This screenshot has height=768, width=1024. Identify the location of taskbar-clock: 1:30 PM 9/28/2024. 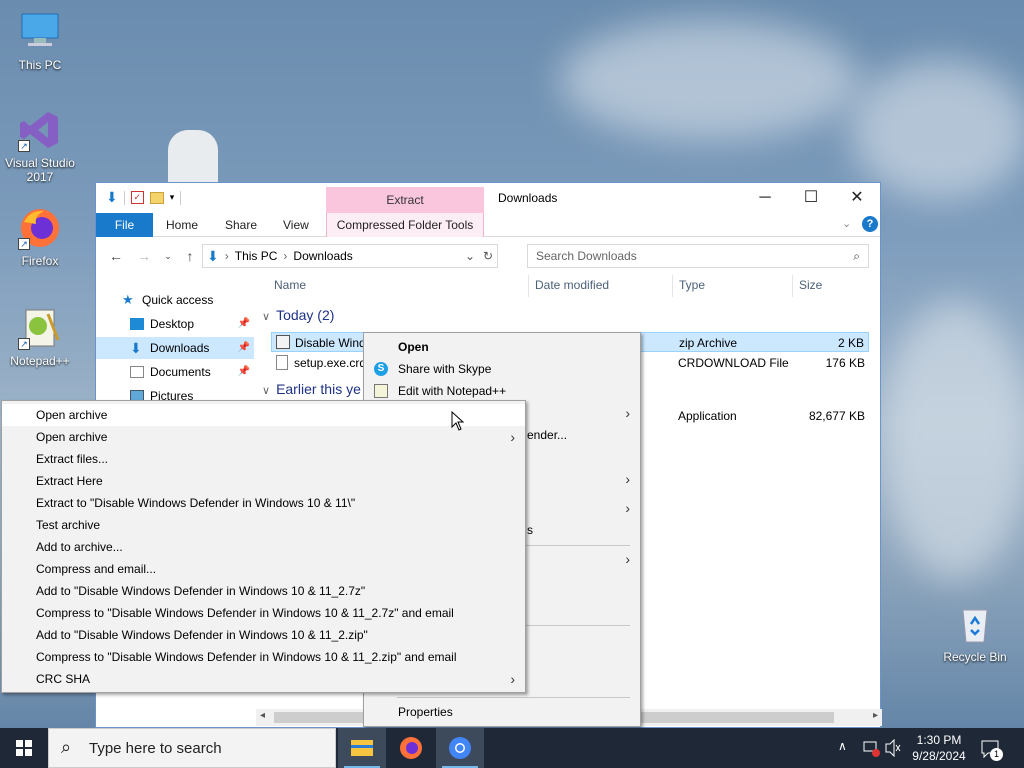
(939, 748).